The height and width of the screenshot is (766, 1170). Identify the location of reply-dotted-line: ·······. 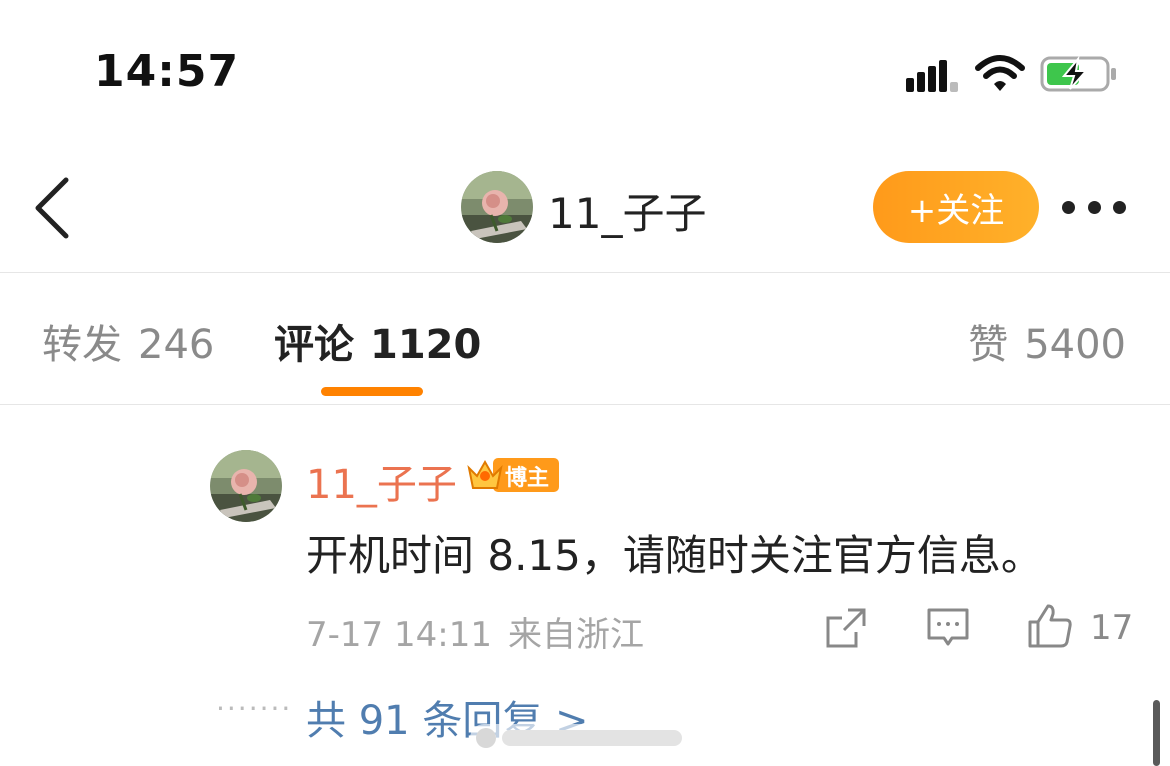
(254, 708).